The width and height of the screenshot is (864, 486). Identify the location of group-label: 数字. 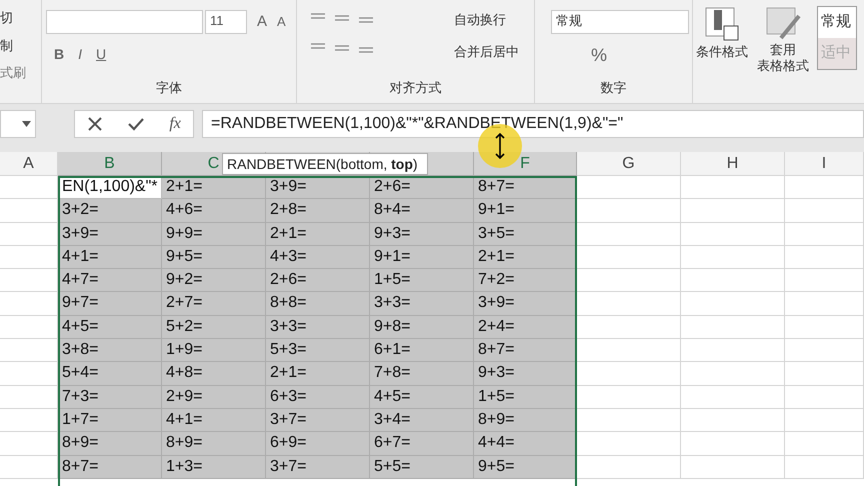
(614, 87).